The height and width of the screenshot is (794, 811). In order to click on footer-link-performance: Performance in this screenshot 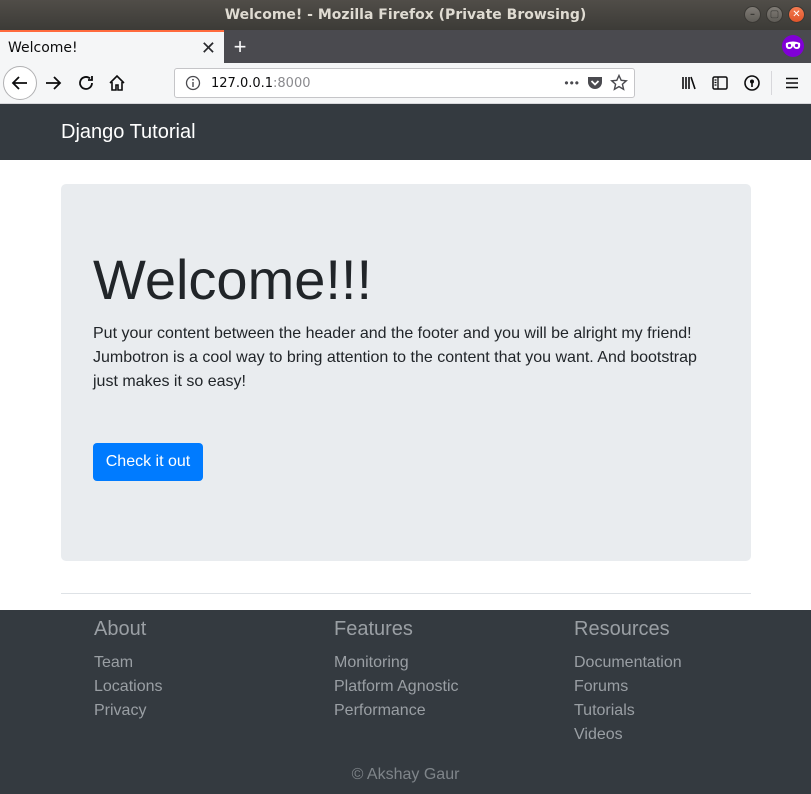, I will do `click(396, 711)`.